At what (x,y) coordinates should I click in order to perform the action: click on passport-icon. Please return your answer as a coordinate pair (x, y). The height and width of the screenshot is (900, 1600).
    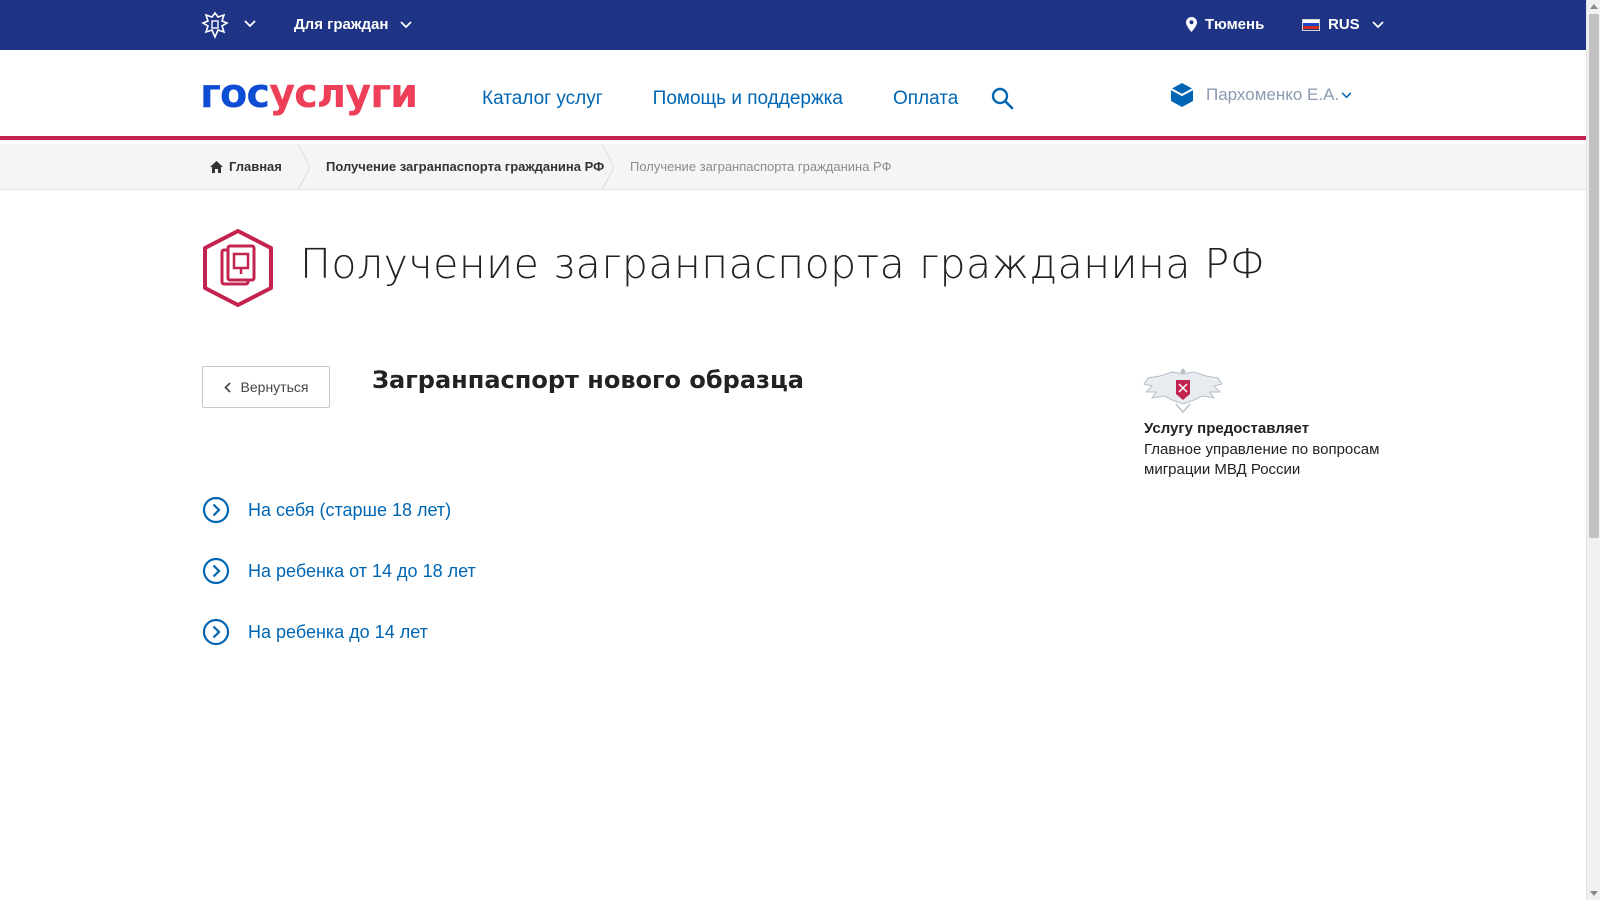
    Looking at the image, I should click on (238, 268).